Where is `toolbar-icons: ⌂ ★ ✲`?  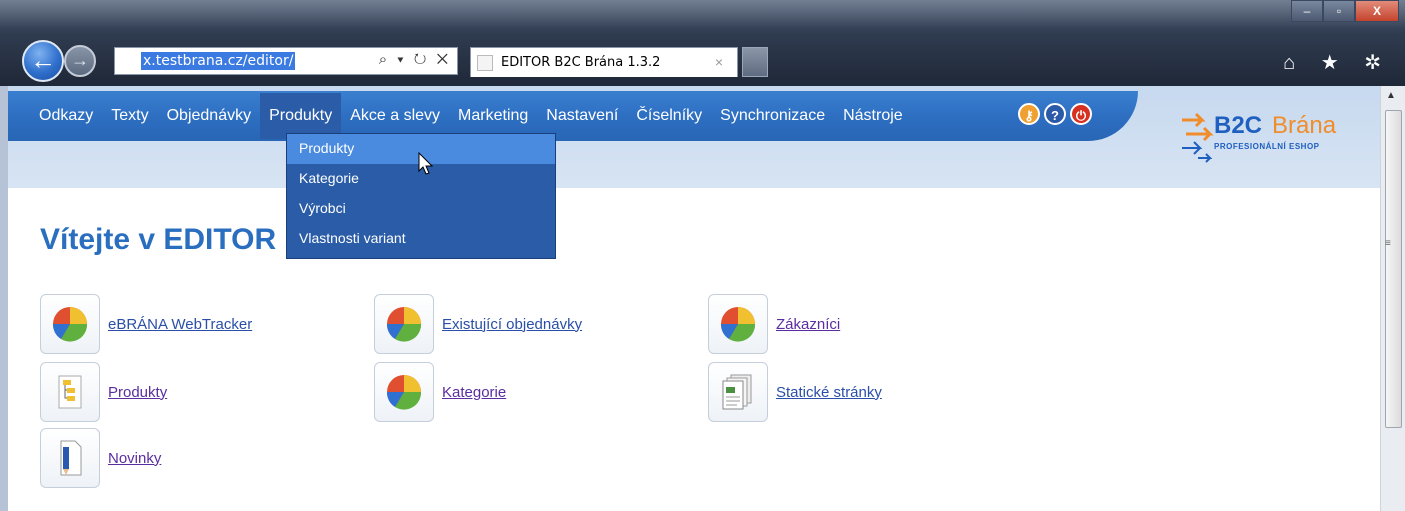 toolbar-icons: ⌂ ★ ✲ is located at coordinates (1337, 62).